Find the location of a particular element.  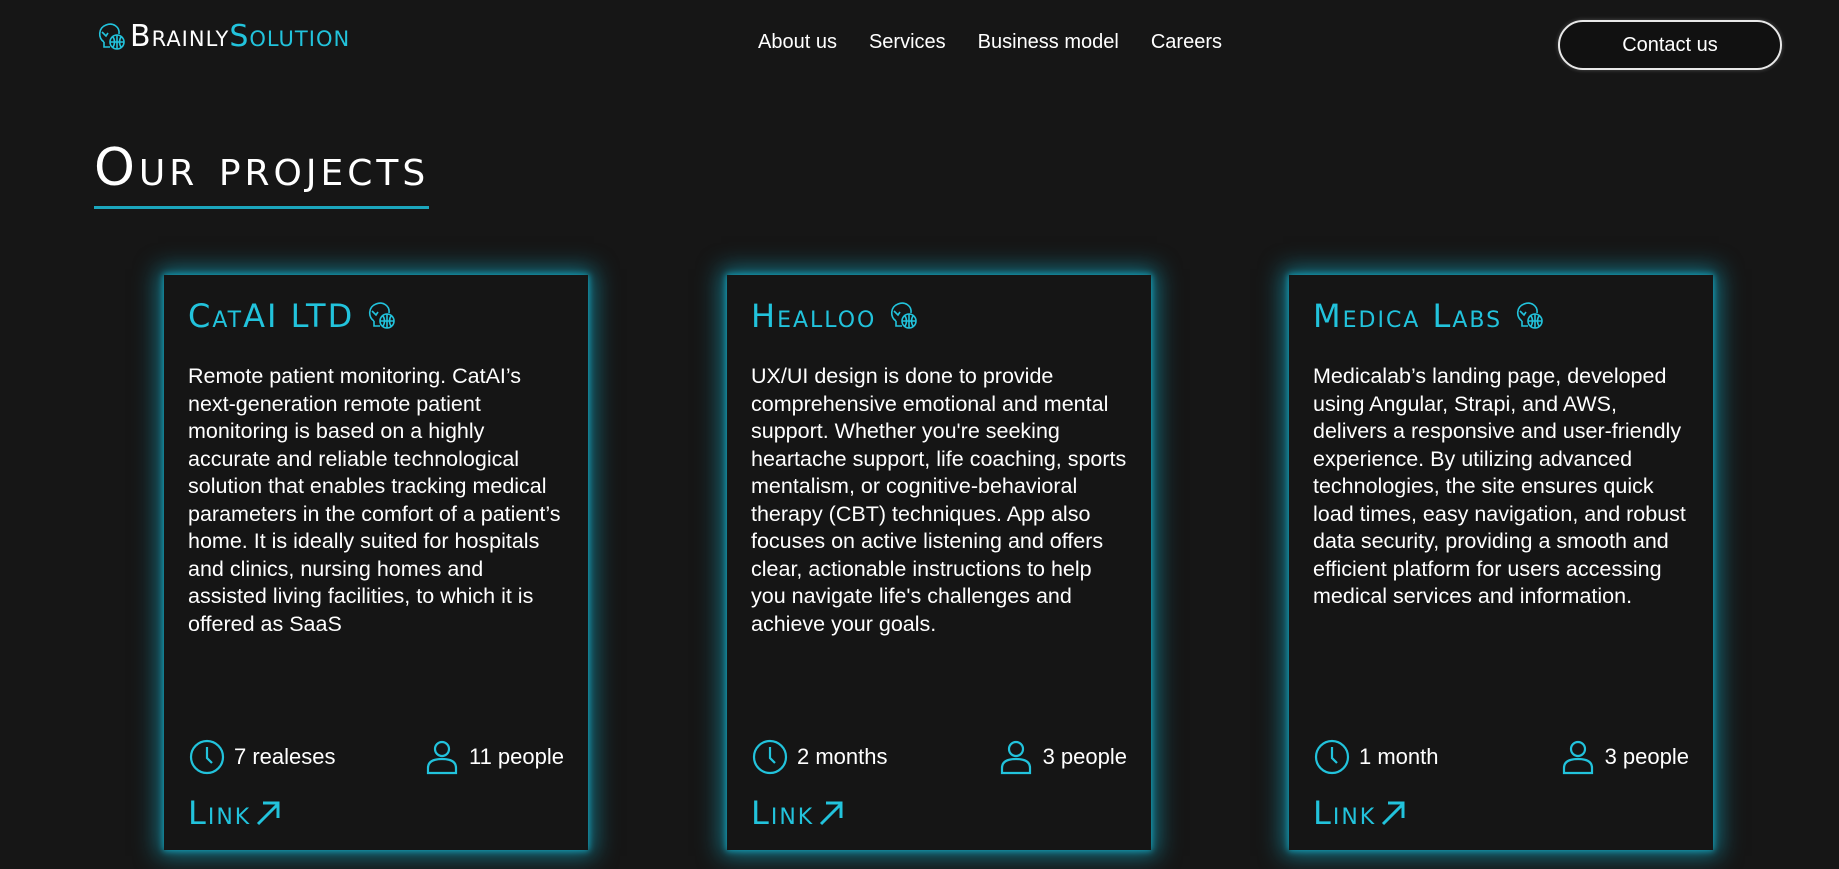

project-duration: 2 months is located at coordinates (819, 757).